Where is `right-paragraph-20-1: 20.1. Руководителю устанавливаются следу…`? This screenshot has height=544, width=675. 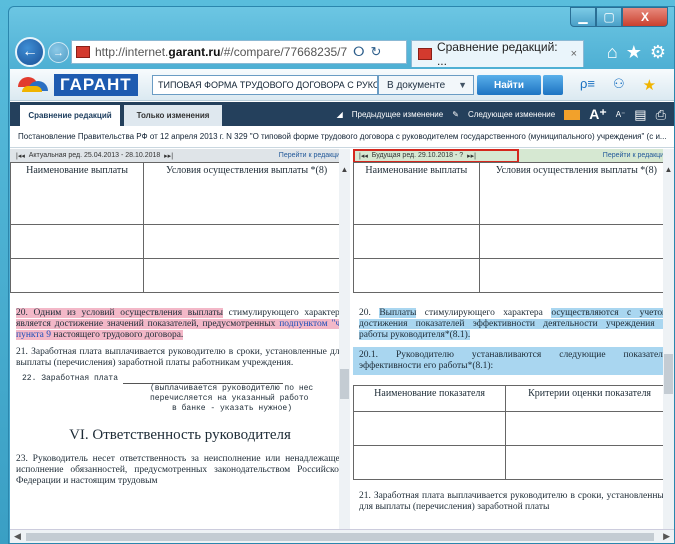 right-paragraph-20-1: 20.1. Руководителю устанавливаются следу… is located at coordinates (513, 361).